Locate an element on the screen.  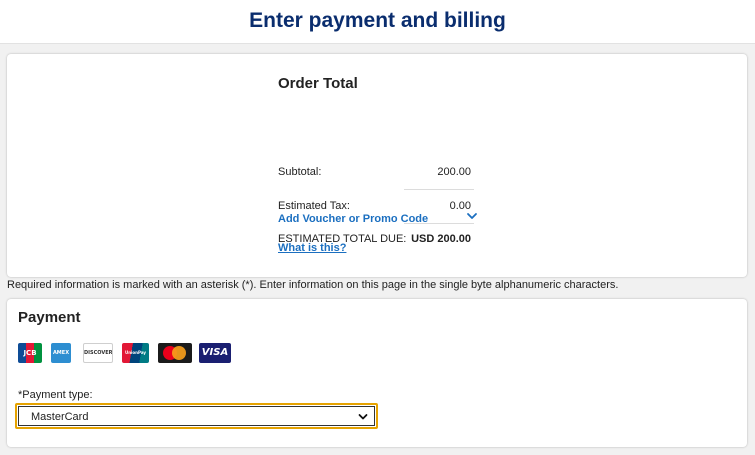
discover-logo-icon: DISCOVER is located at coordinates (98, 353).